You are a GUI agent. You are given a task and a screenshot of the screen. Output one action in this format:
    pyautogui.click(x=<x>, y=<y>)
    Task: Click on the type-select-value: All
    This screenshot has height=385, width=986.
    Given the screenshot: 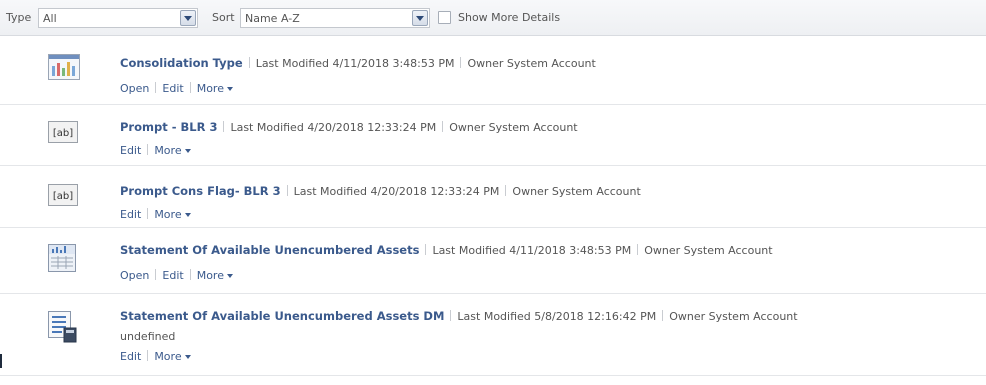 What is the action you would take?
    pyautogui.click(x=50, y=18)
    